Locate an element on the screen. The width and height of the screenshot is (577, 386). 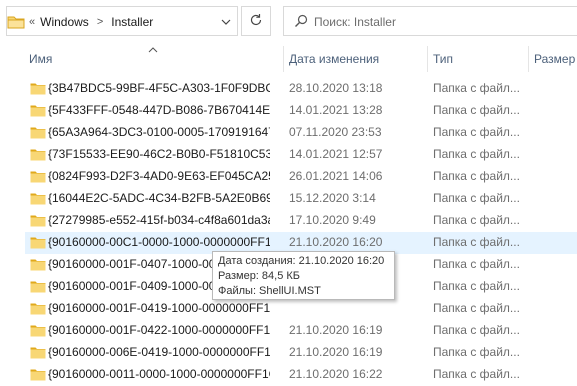
column-header-date: Дата изменения is located at coordinates (334, 59).